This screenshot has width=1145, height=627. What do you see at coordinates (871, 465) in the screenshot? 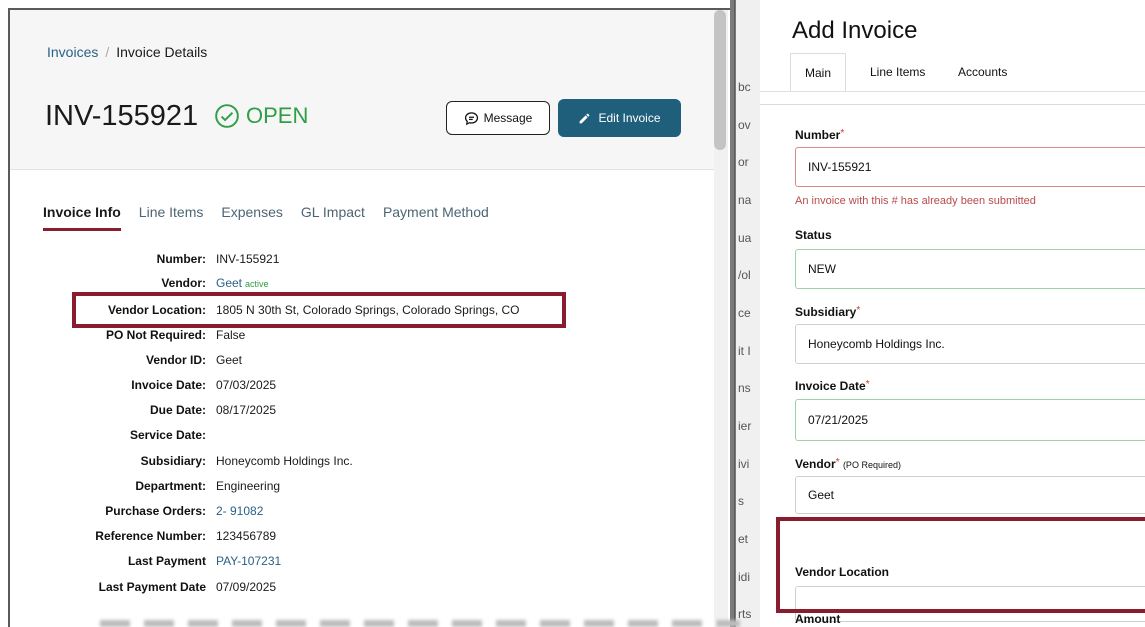
I see `vendor-note: (PO Required)` at bounding box center [871, 465].